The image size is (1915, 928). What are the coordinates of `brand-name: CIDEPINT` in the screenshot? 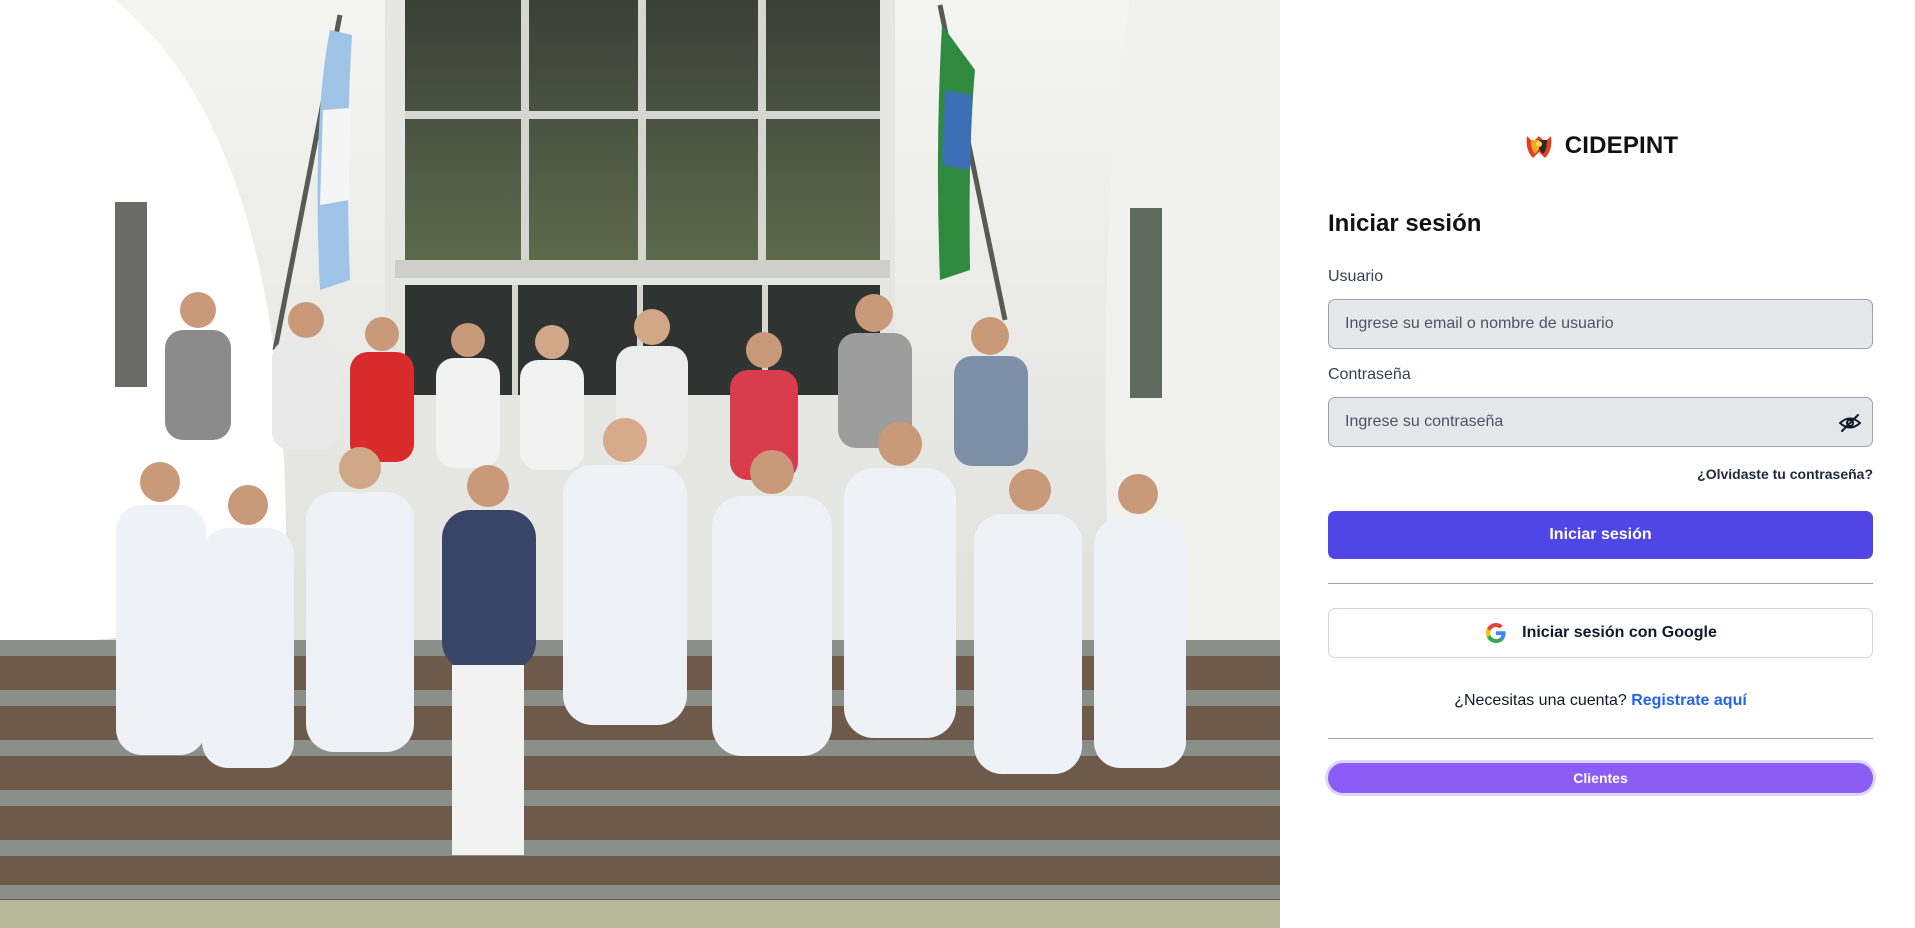 It's located at (1621, 145).